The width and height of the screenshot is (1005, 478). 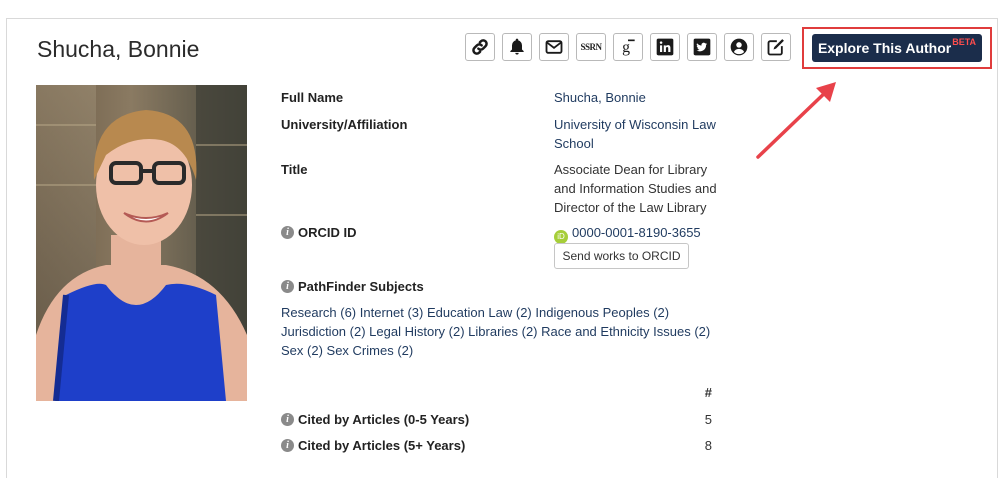 What do you see at coordinates (621, 256) in the screenshot?
I see `send-works-to-orcid-button: Send works to ORCID` at bounding box center [621, 256].